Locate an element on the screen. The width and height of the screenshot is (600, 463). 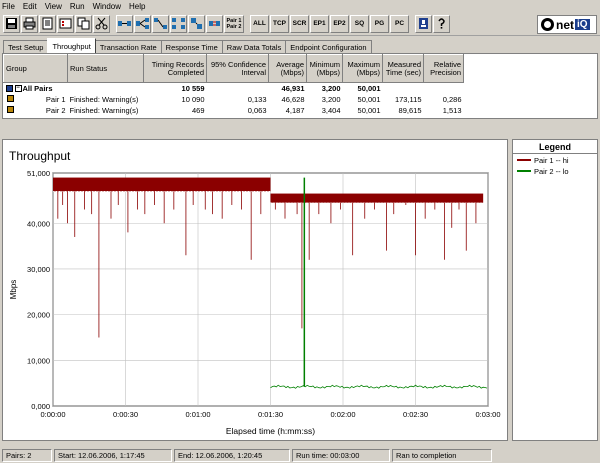
copy-icon is located at coordinates (83, 23).